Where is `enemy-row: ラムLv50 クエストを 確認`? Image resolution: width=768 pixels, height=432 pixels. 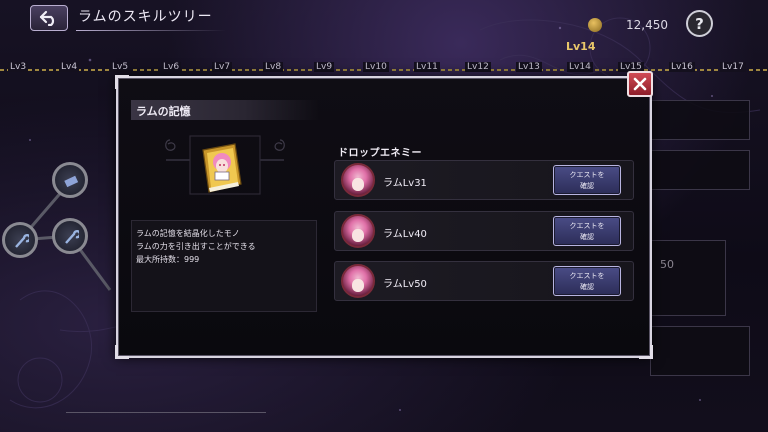 enemy-row: ラムLv50 クエストを 確認 is located at coordinates (484, 281).